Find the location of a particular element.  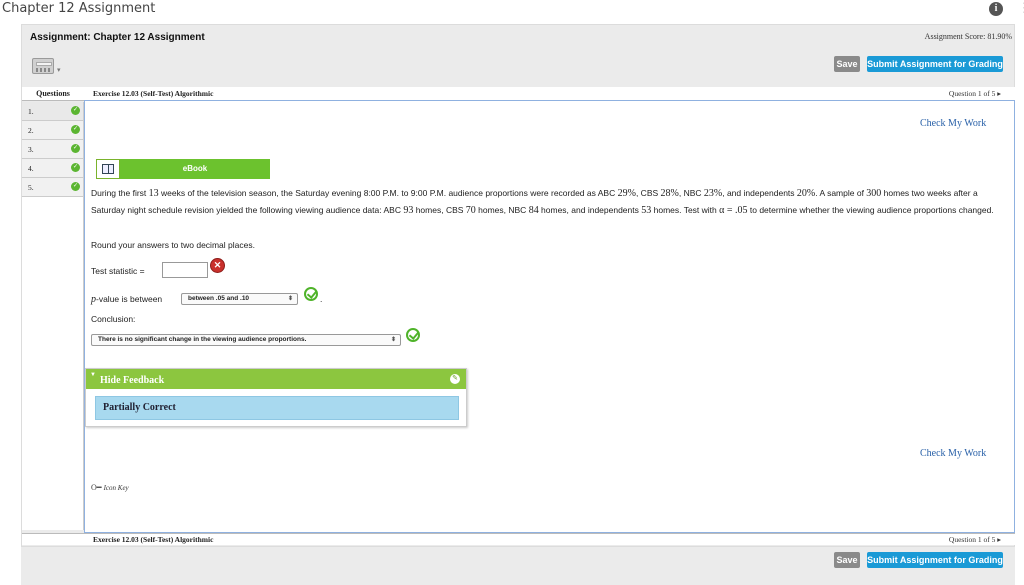

save-button: Save is located at coordinates (847, 64).